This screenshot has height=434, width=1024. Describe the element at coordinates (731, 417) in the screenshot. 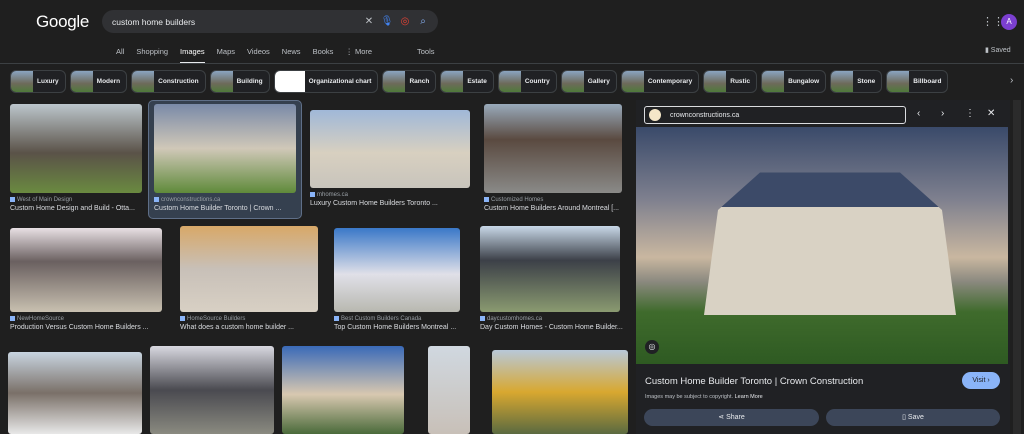

I see `share-button: ⋖ Share` at that location.